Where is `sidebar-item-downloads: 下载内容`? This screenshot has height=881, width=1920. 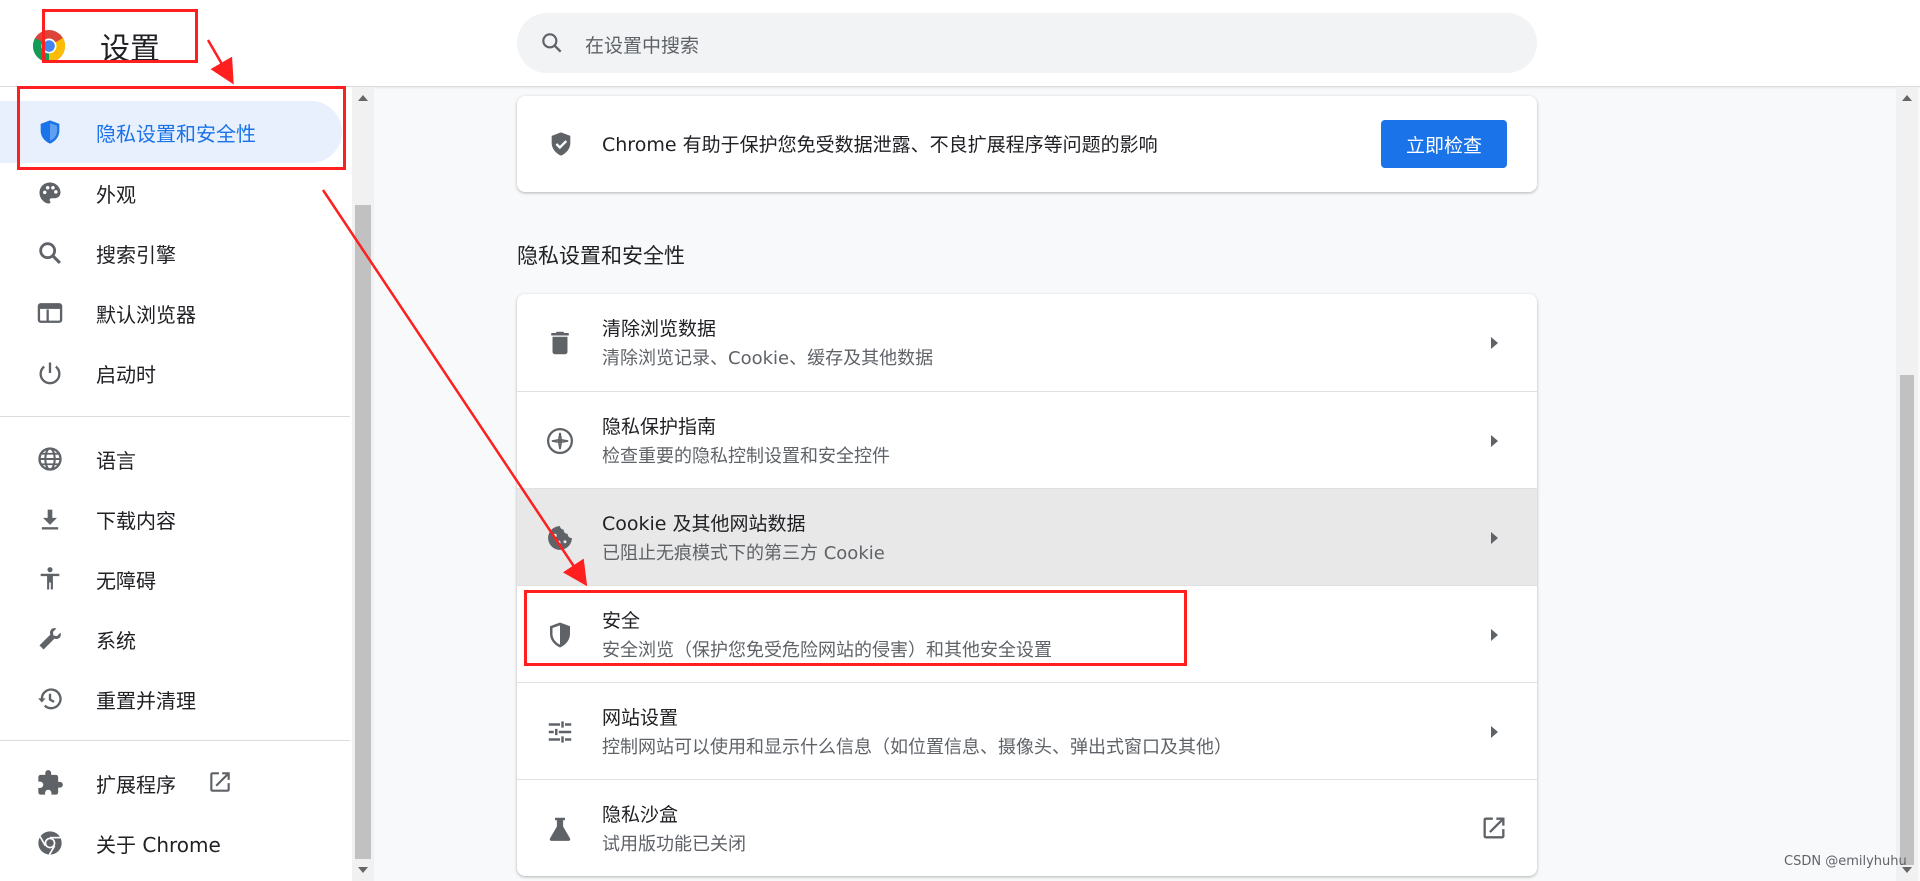 sidebar-item-downloads: 下载内容 is located at coordinates (171, 519).